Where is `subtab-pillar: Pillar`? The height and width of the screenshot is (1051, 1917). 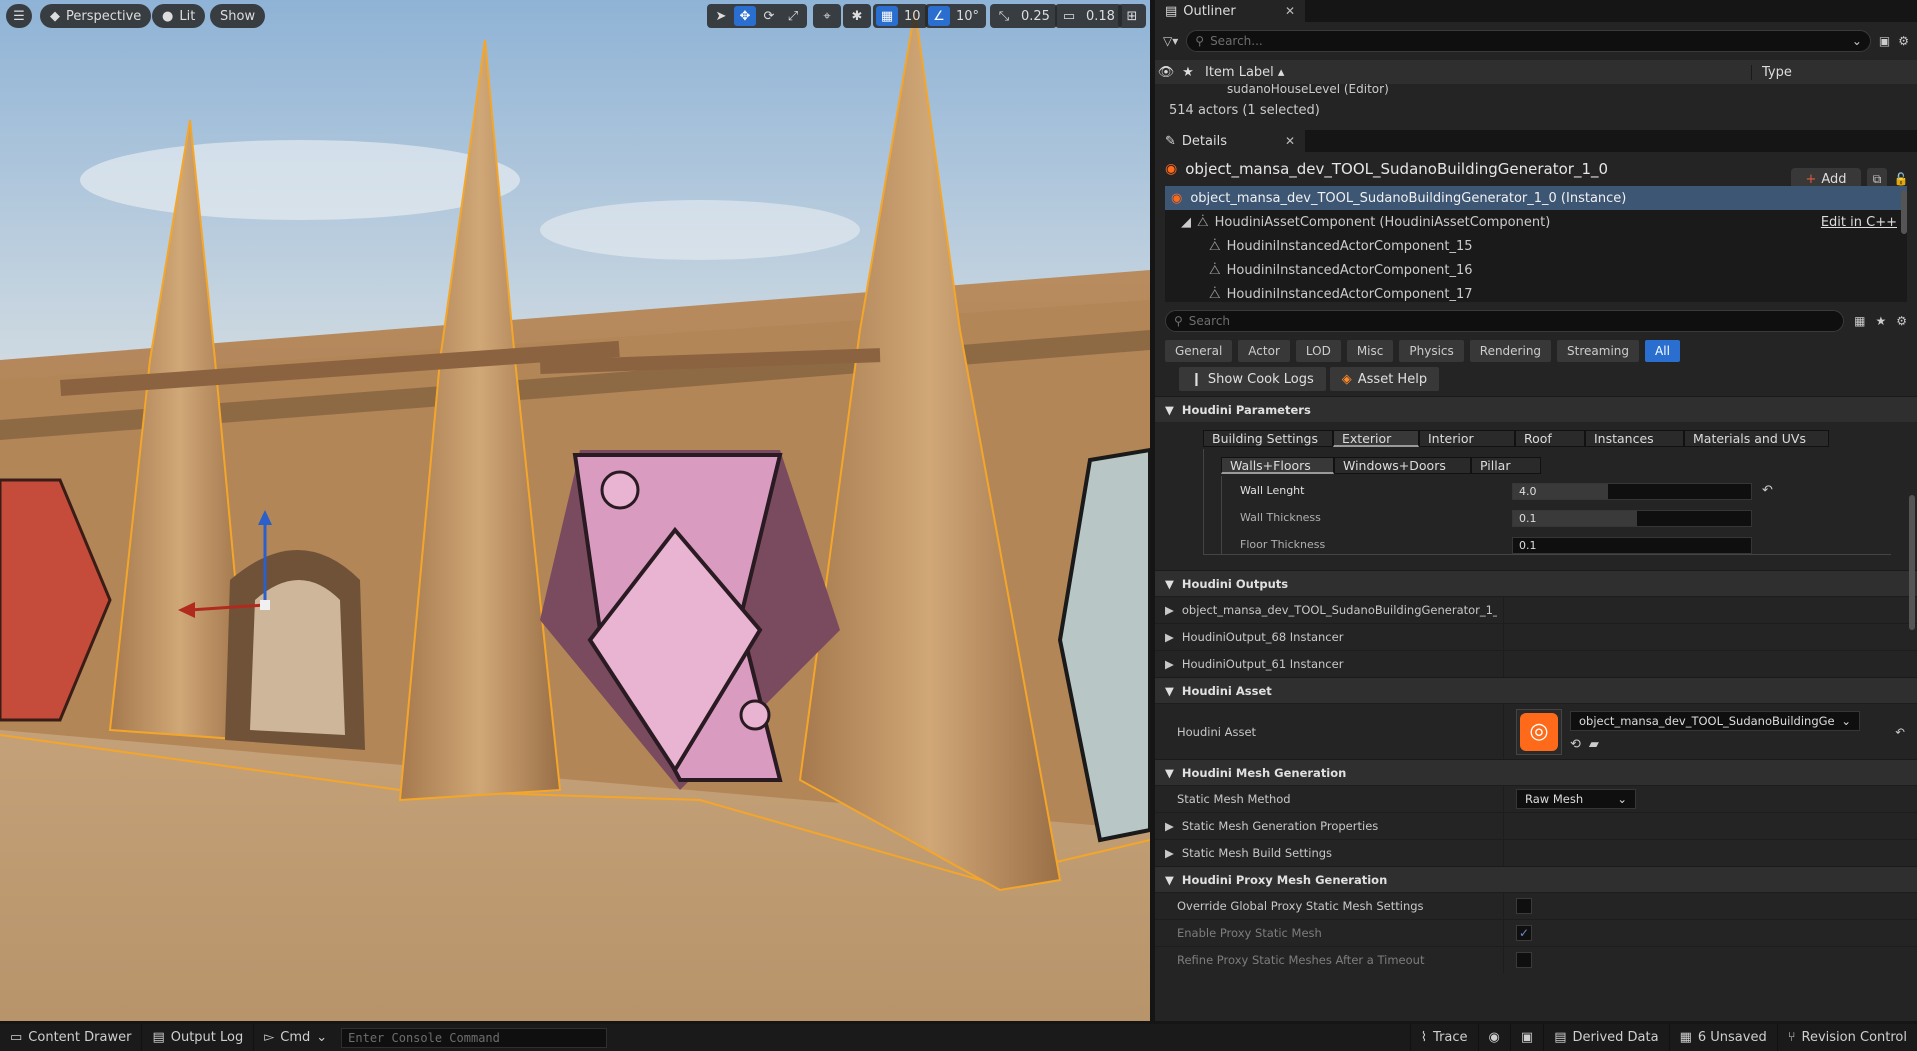
subtab-pillar: Pillar is located at coordinates (1506, 465).